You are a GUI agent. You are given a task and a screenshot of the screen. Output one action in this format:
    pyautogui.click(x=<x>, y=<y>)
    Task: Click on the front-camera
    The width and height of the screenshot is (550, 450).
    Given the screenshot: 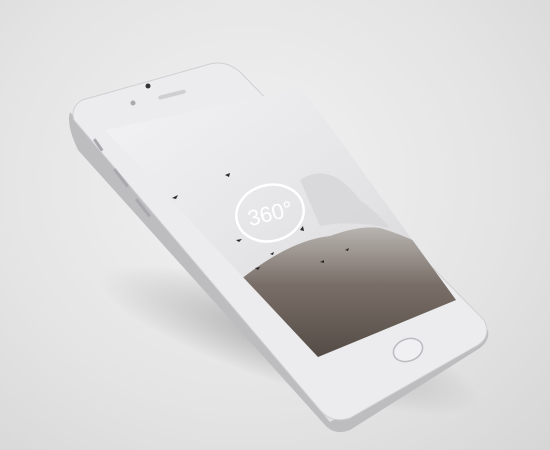 What is the action you would take?
    pyautogui.click(x=148, y=86)
    